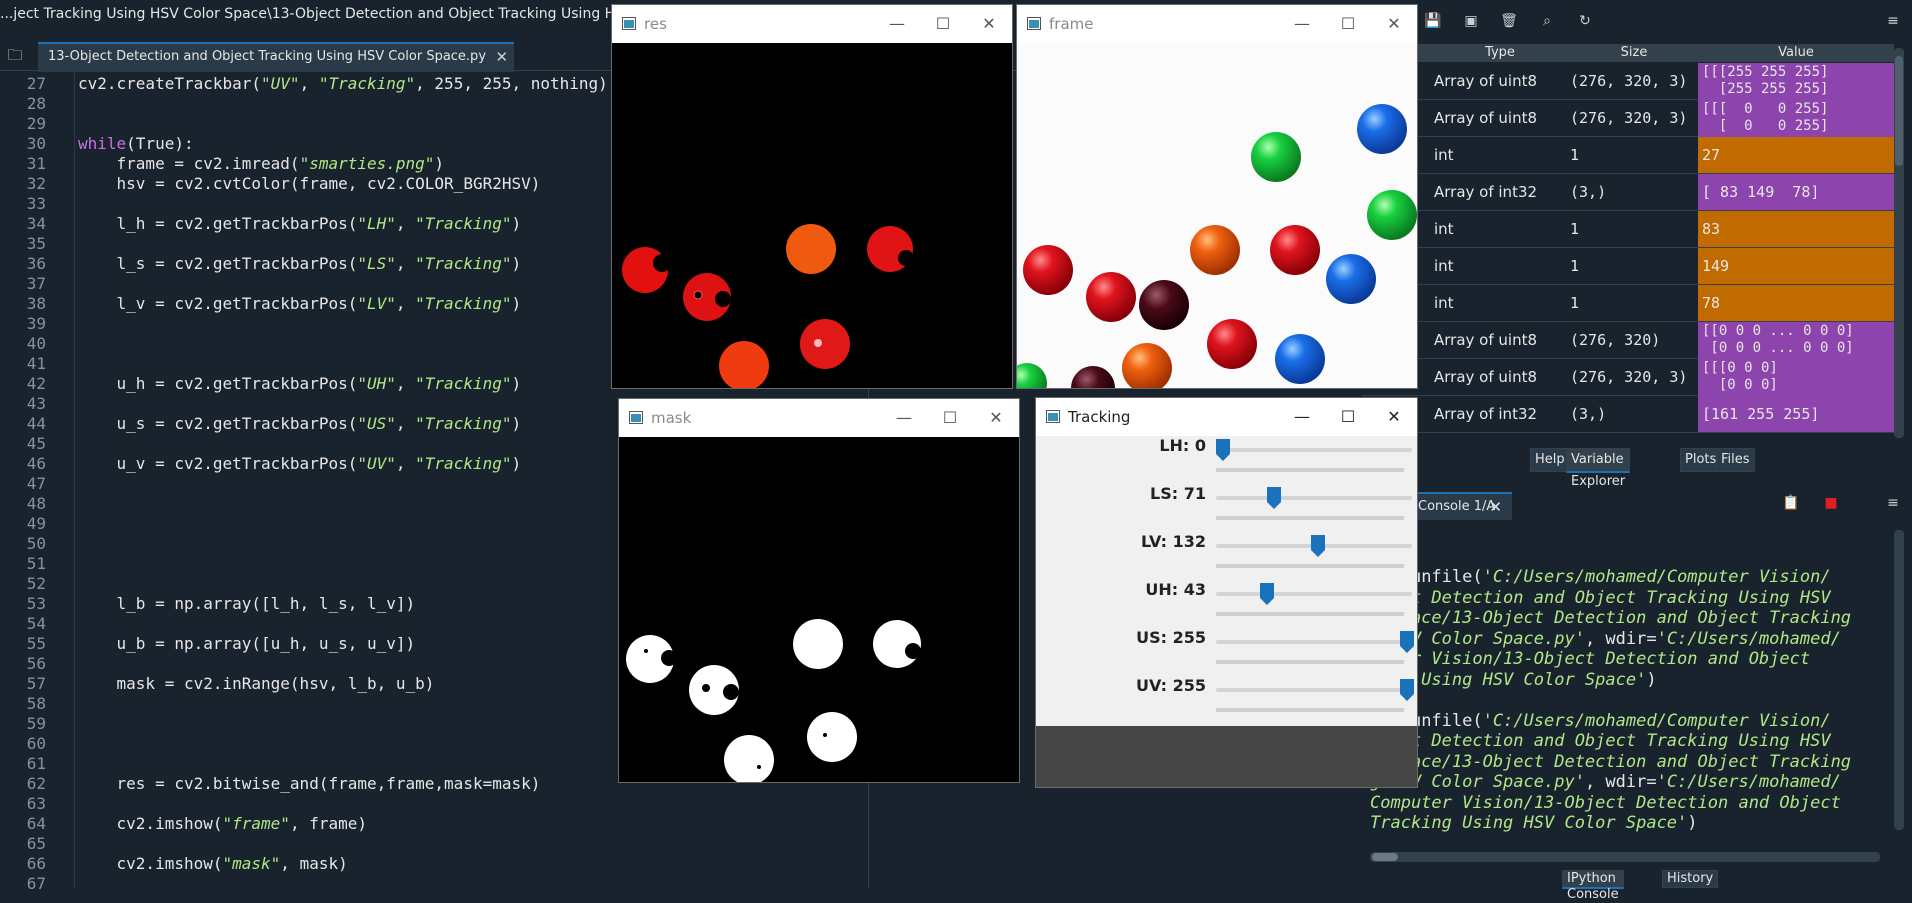  Describe the element at coordinates (1547, 21) in the screenshot. I see `search-icon: ⌕` at that location.